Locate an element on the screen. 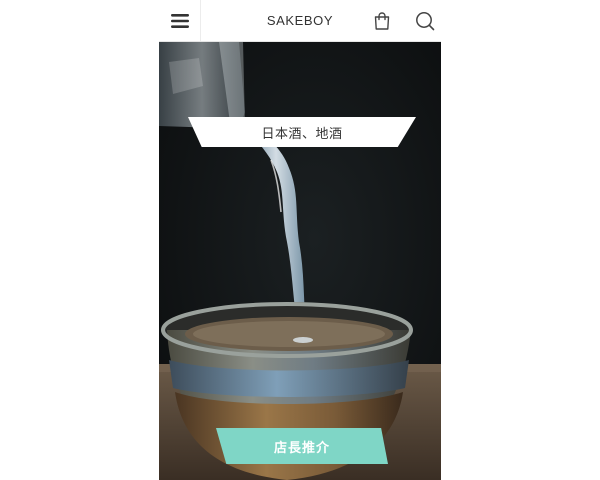  brand-bar: SAKEBOY is located at coordinates (300, 20).